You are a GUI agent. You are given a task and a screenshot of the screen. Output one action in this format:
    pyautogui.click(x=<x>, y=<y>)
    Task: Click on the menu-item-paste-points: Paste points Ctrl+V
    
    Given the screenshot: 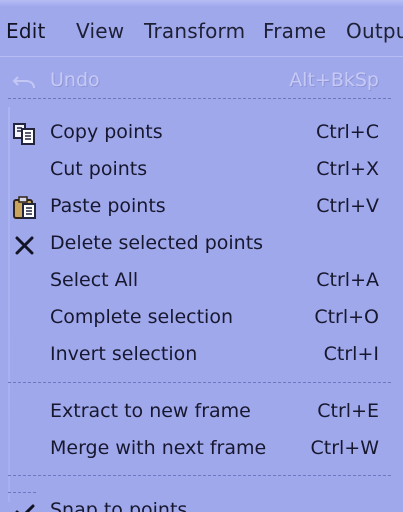 What is the action you would take?
    pyautogui.click(x=201, y=206)
    